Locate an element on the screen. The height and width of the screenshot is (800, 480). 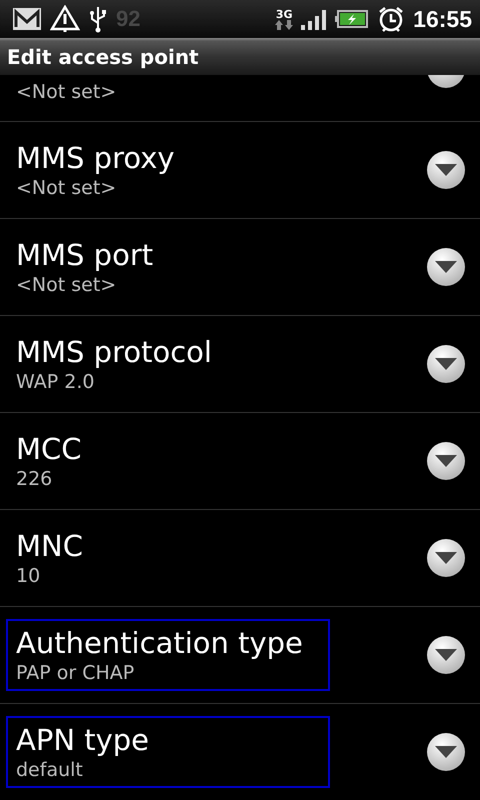
setting-value: 10 is located at coordinates (29, 576).